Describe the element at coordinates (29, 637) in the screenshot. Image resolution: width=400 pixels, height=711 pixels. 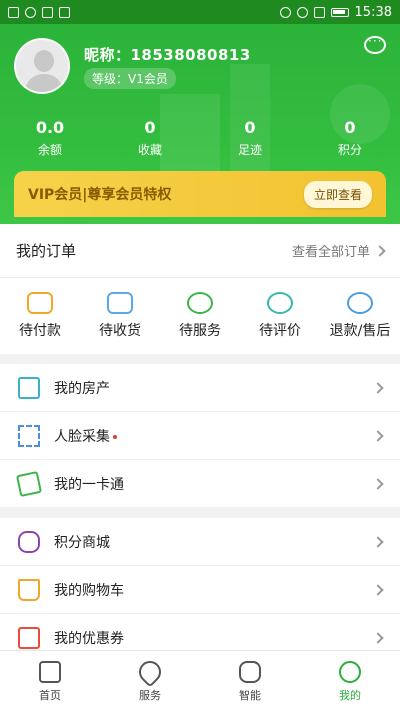
I see `coupon-icon` at that location.